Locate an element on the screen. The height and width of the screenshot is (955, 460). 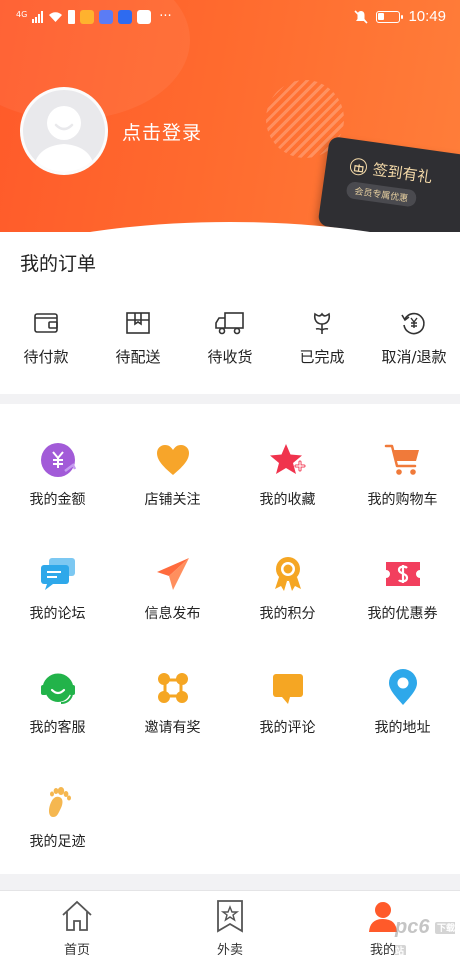
service-my-coupons: 我的优惠券 is located at coordinates (402, 588).